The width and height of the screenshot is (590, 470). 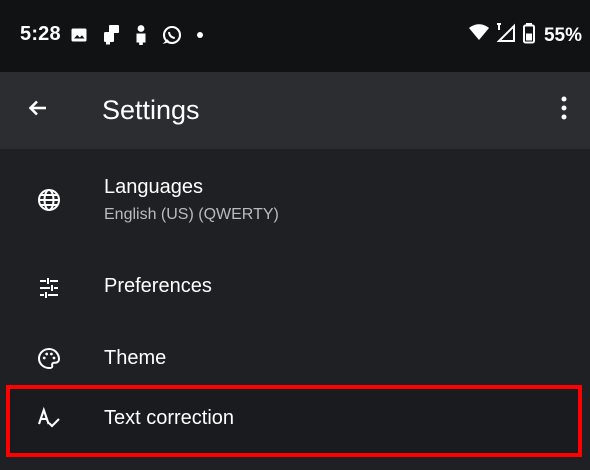 I want to click on image-icon, so click(x=79, y=35).